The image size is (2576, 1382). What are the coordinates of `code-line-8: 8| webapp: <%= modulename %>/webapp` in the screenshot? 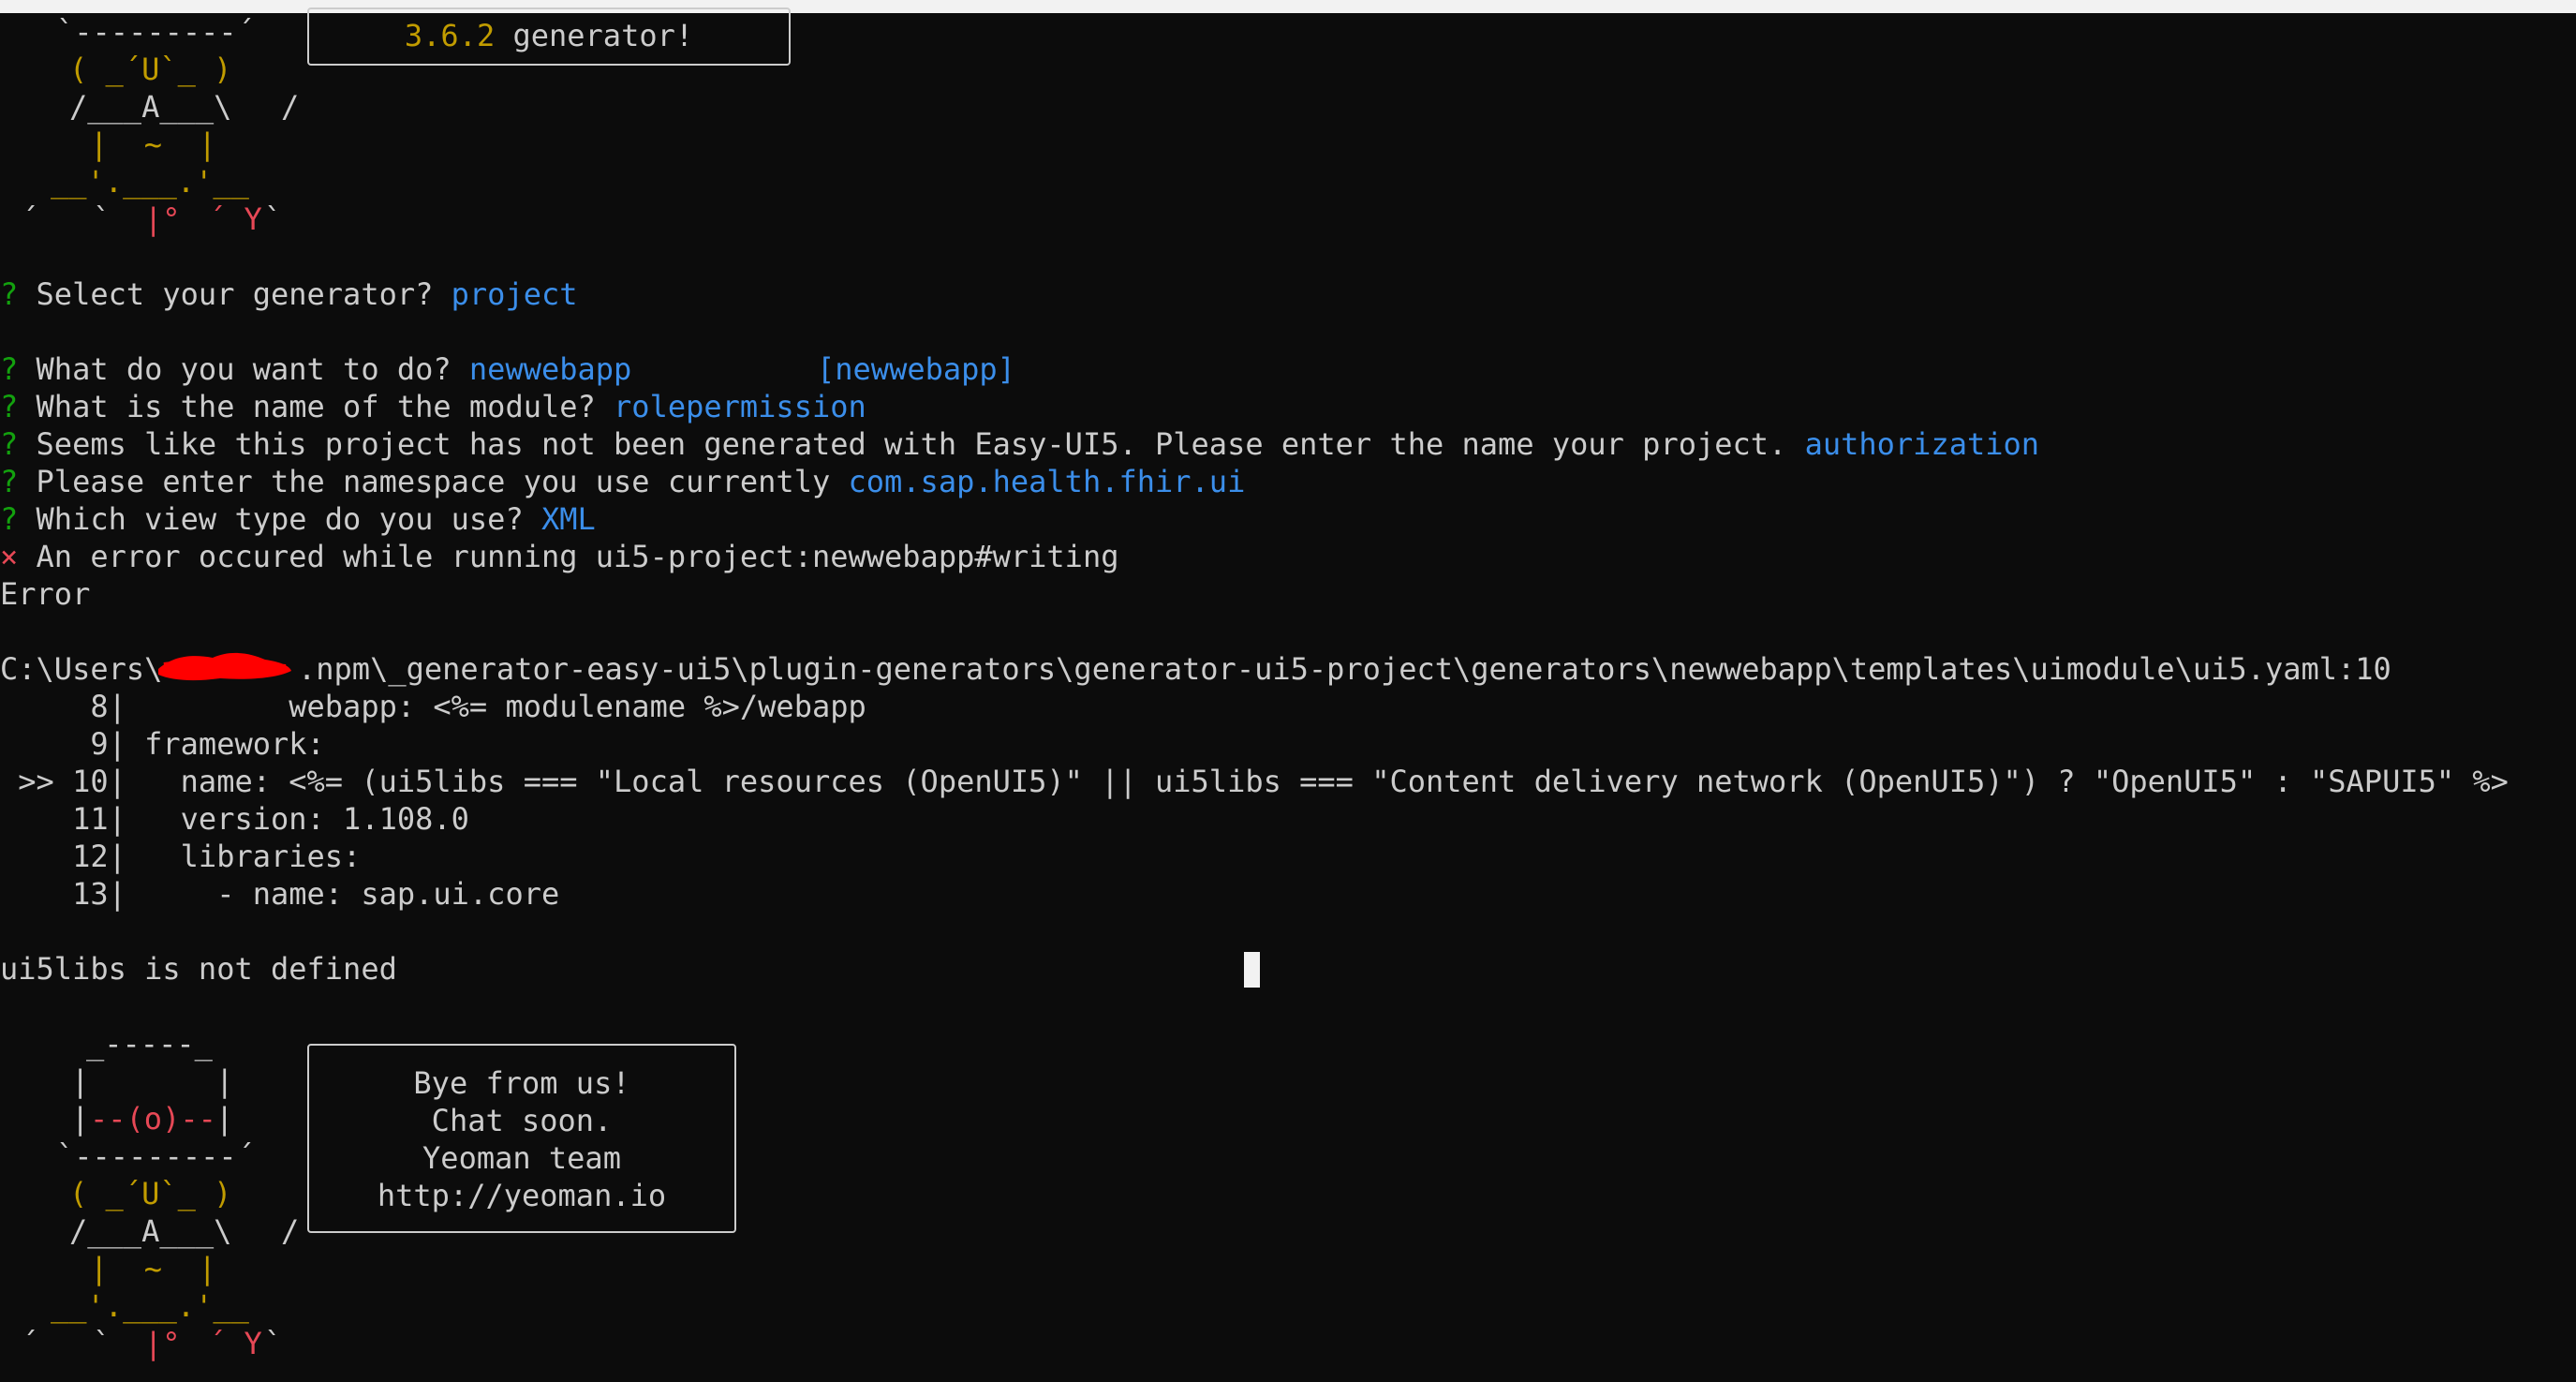 It's located at (433, 707).